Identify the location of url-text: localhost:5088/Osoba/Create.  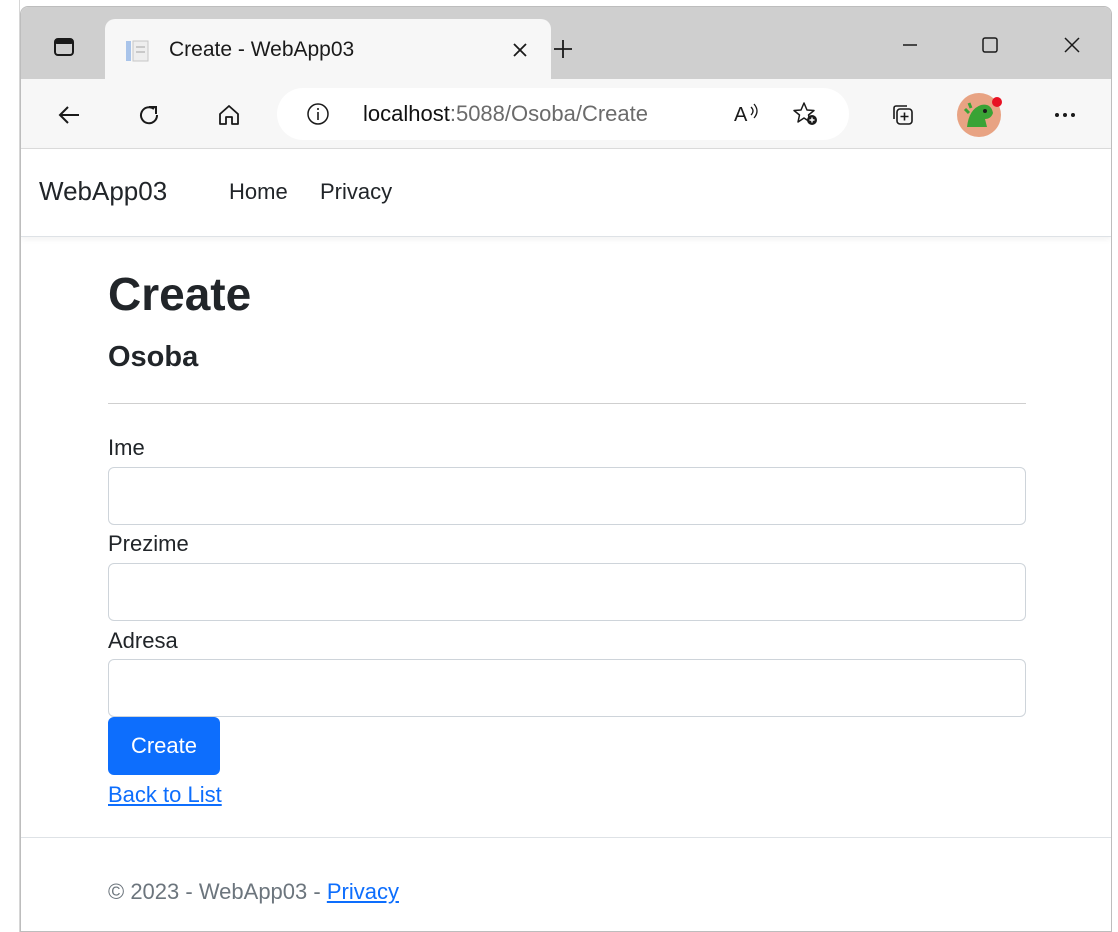
(505, 114).